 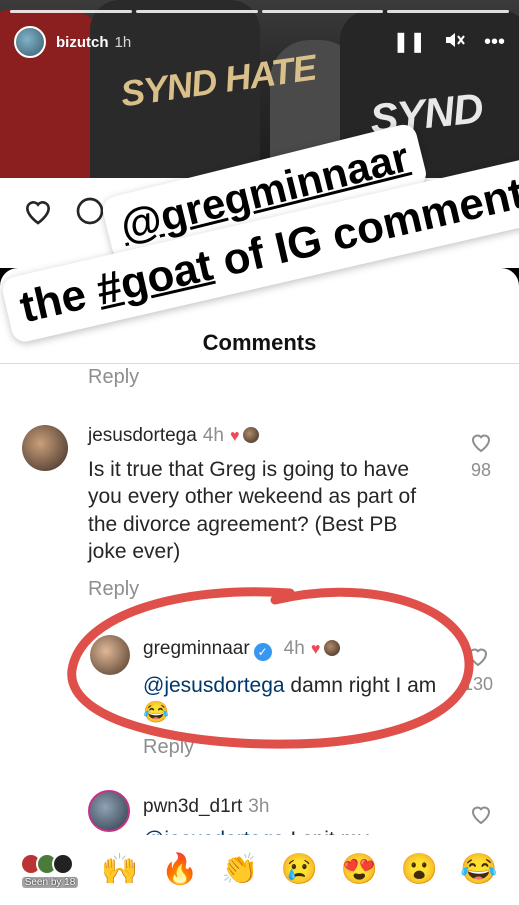 What do you see at coordinates (259, 42) in the screenshot?
I see `story-header: bizutch 1h ❚❚ •••` at bounding box center [259, 42].